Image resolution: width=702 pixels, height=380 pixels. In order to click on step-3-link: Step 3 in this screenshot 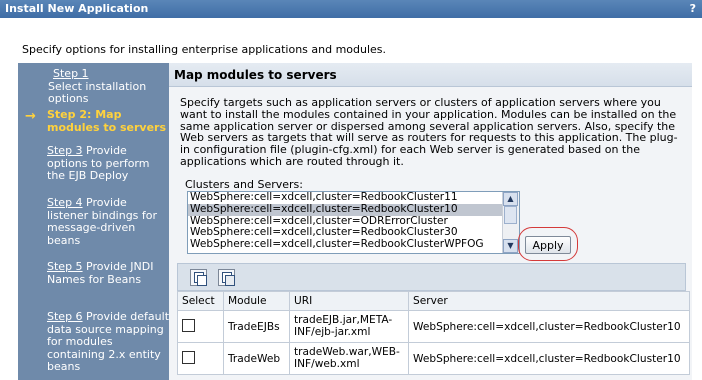, I will do `click(65, 150)`.